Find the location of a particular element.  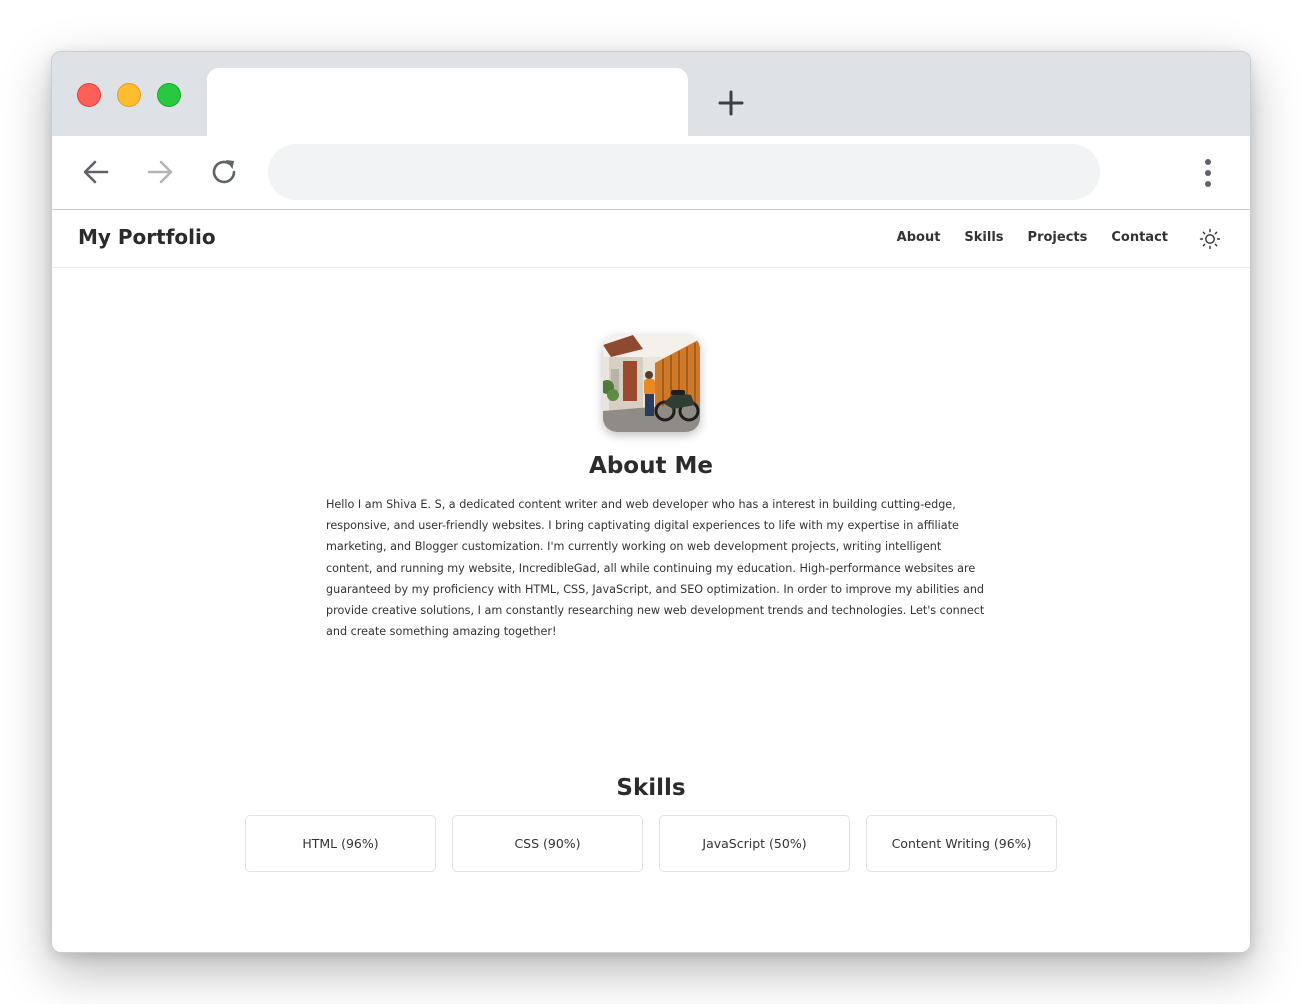

arrow-right-icon is located at coordinates (160, 172).